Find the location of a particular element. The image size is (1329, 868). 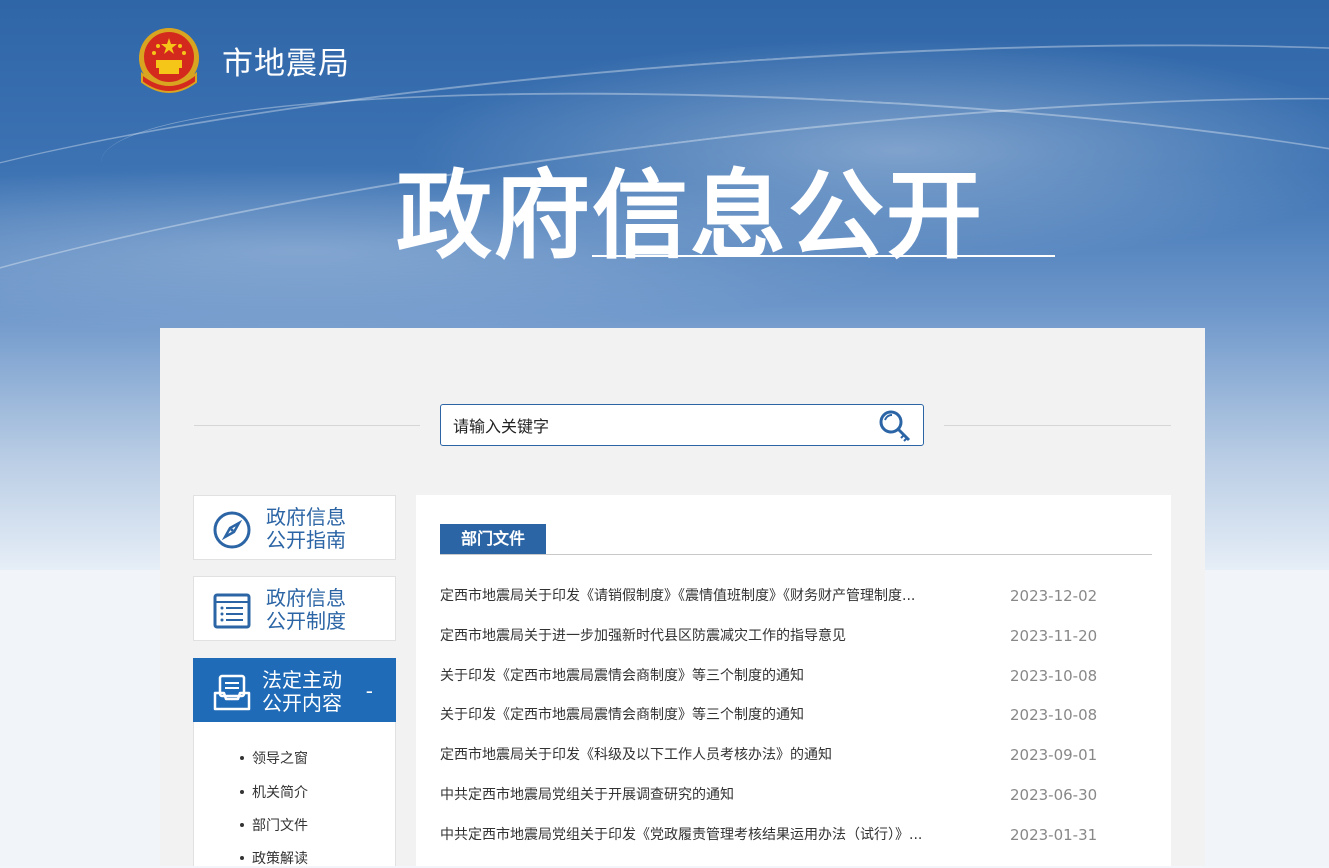

sidebar-label-line2: 公开内容 is located at coordinates (302, 703).